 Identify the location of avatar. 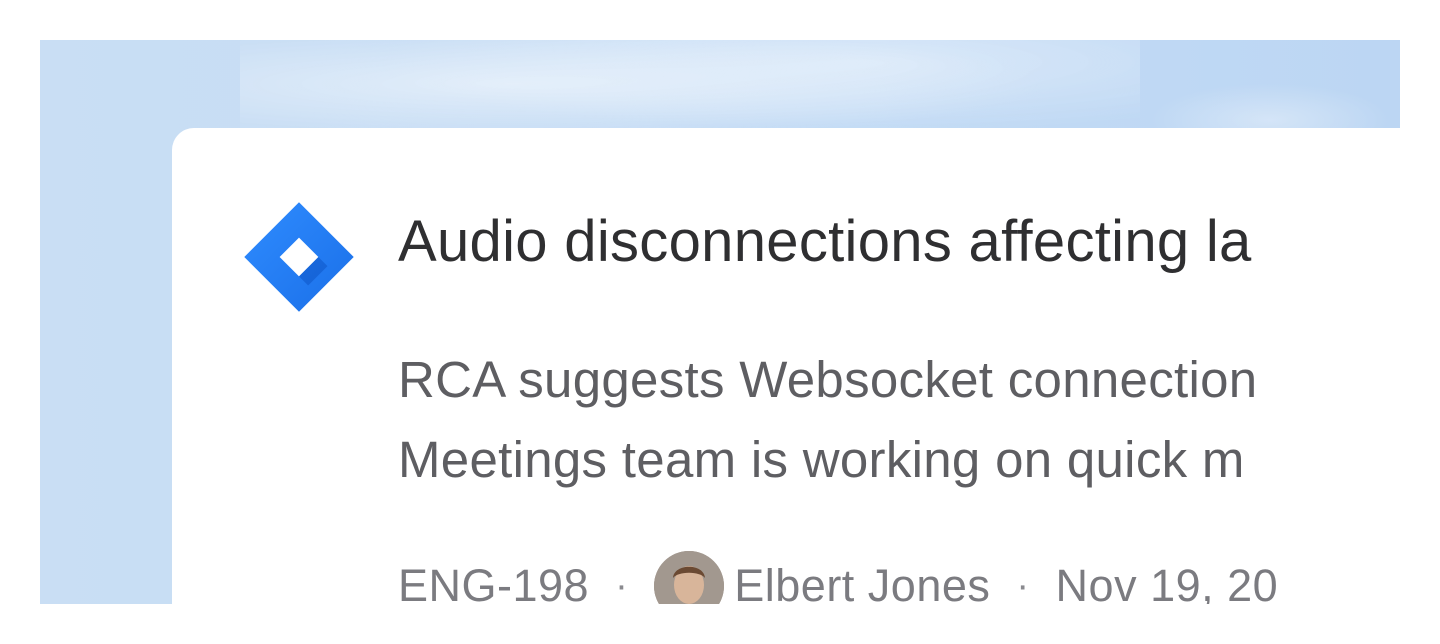
(689, 577).